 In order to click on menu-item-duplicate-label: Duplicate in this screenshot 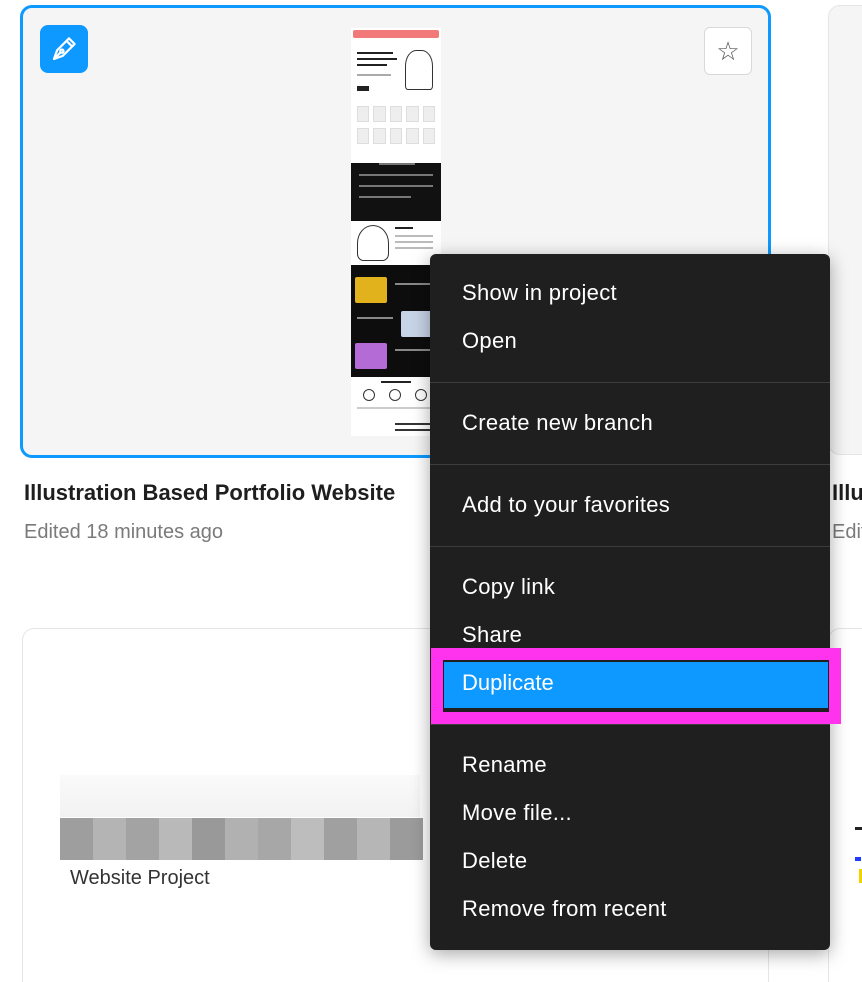, I will do `click(508, 682)`.